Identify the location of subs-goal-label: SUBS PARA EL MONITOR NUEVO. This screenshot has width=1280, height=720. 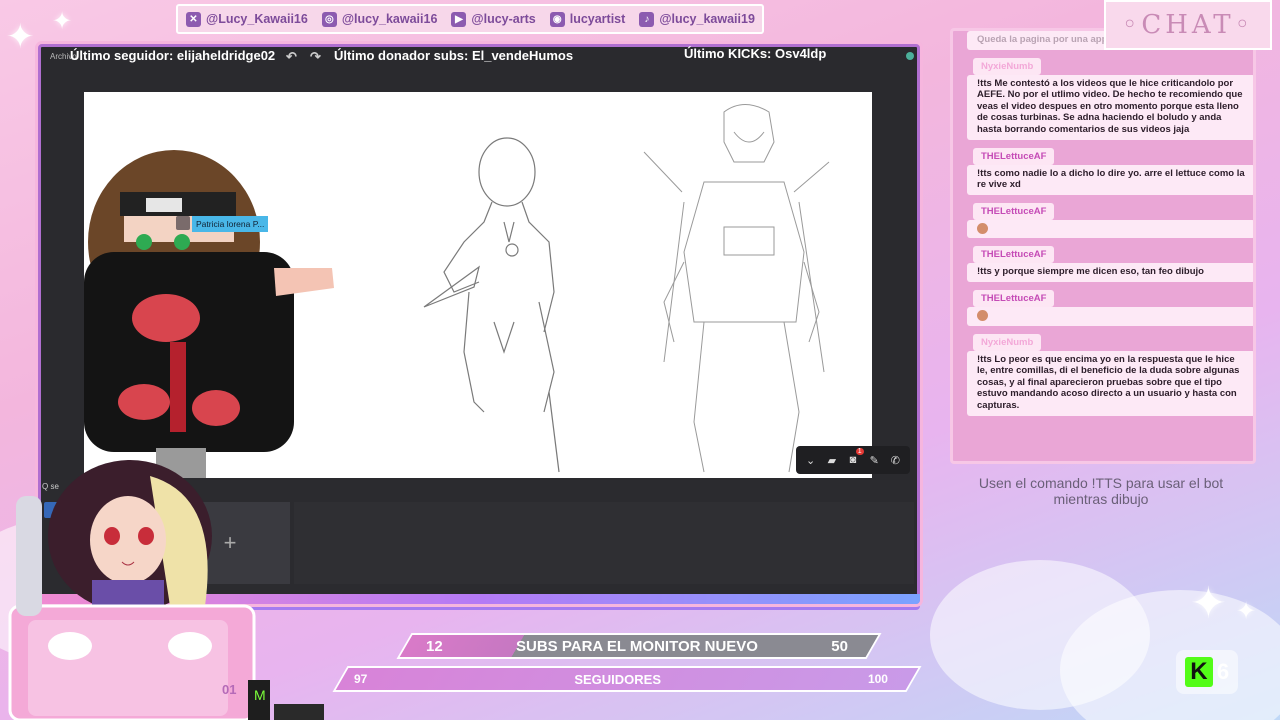
(637, 646).